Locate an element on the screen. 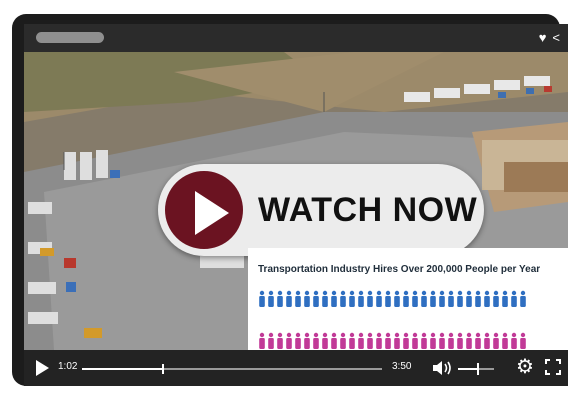 Image resolution: width=568 pixels, height=394 pixels. top-icons: ♥ < is located at coordinates (546, 38).